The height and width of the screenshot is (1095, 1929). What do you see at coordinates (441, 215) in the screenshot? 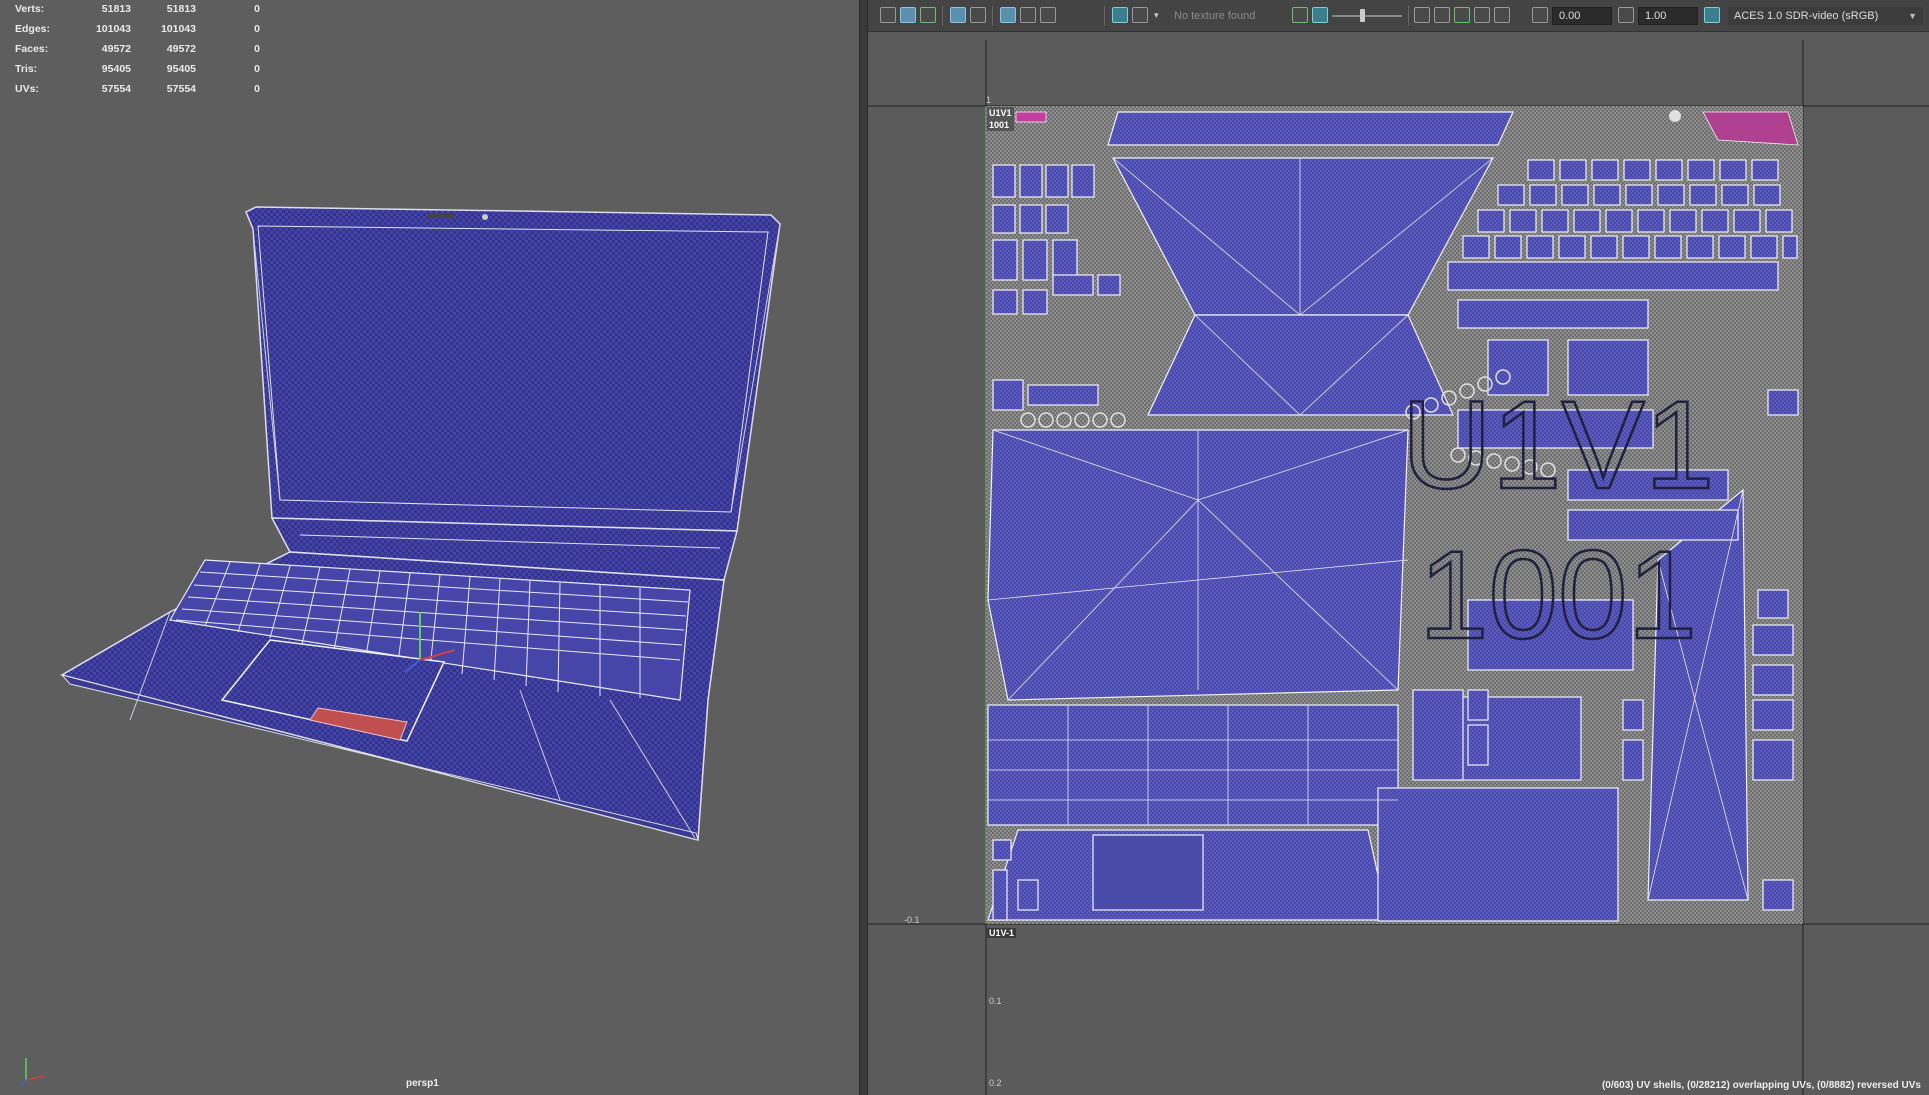
I see `webcam-icon` at bounding box center [441, 215].